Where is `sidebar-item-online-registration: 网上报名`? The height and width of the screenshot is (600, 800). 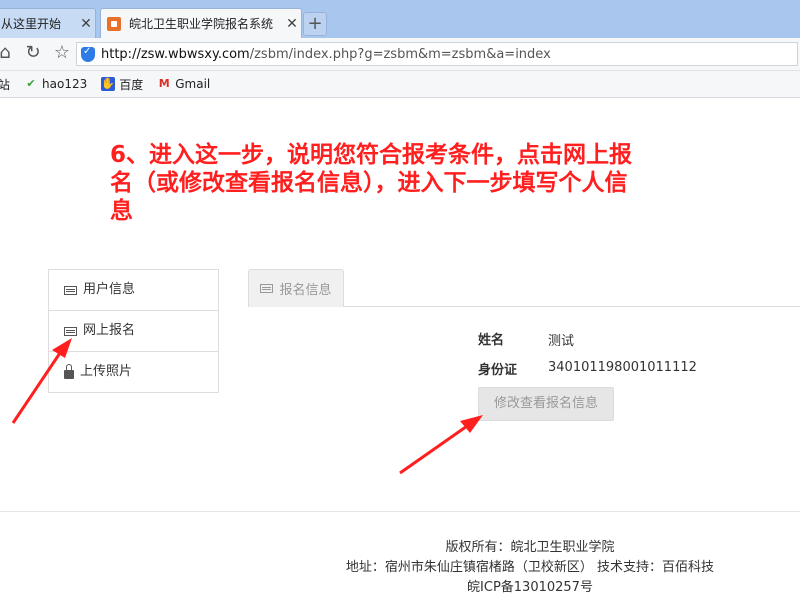 sidebar-item-online-registration: 网上报名 is located at coordinates (133, 331).